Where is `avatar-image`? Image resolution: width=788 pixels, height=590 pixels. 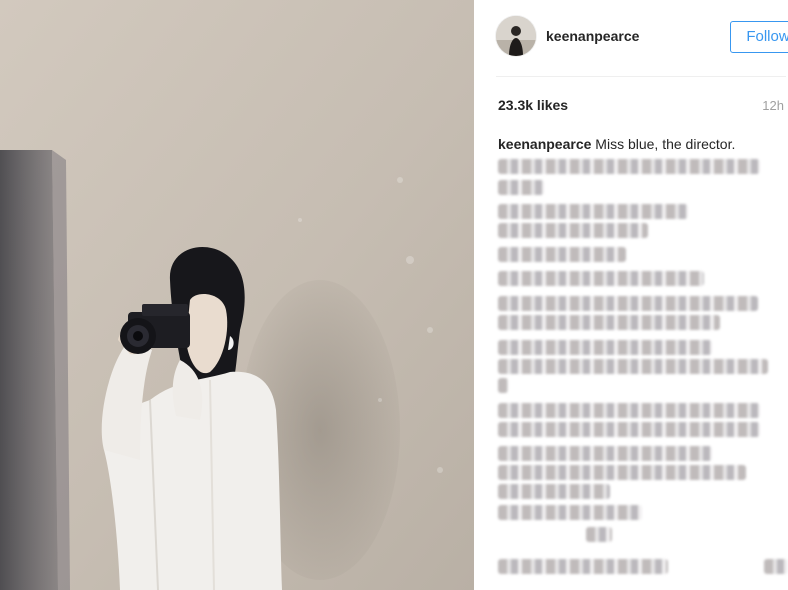 avatar-image is located at coordinates (516, 36).